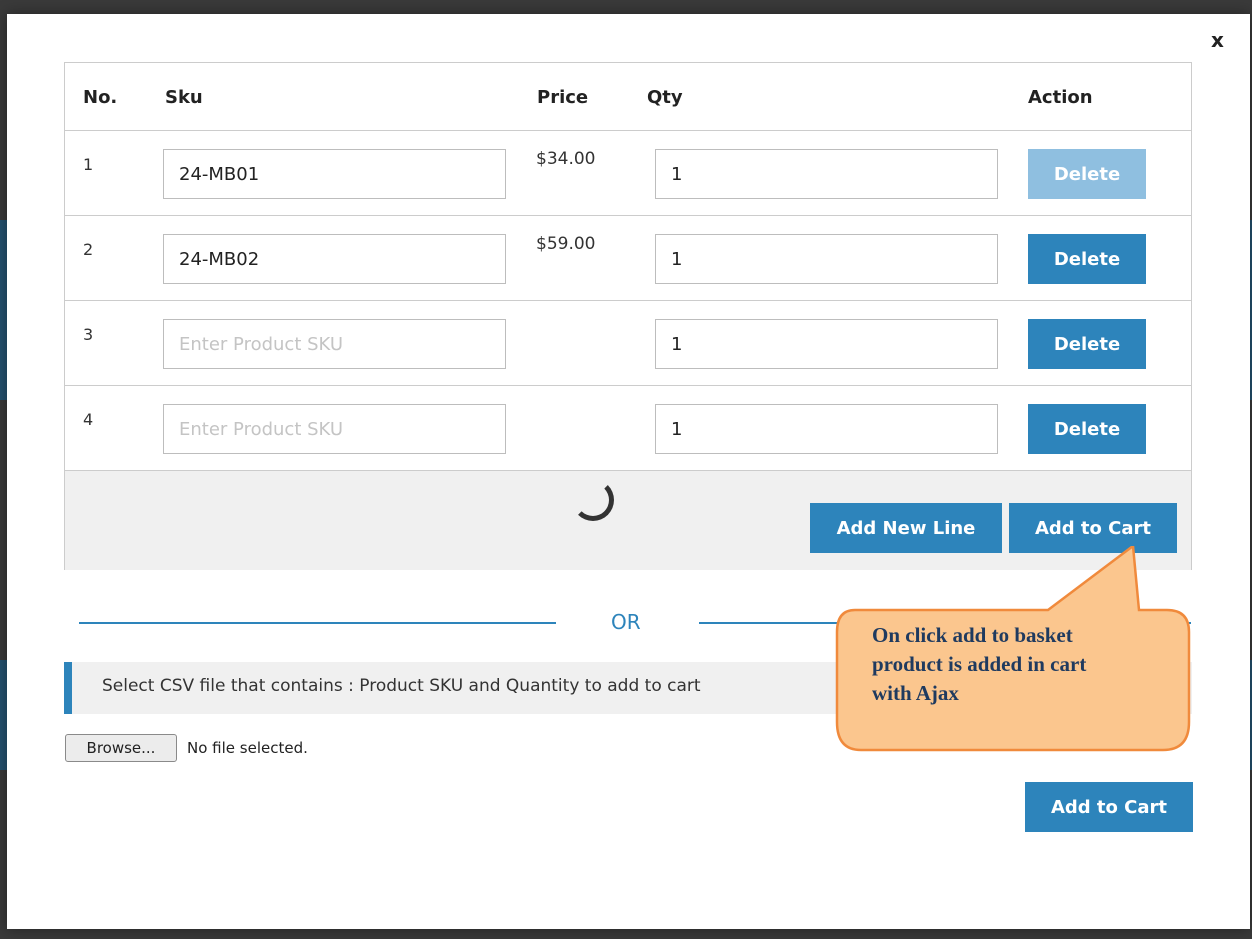 The height and width of the screenshot is (939, 1252). What do you see at coordinates (628, 258) in the screenshot?
I see `table-row: 2 $59.00 Delete` at bounding box center [628, 258].